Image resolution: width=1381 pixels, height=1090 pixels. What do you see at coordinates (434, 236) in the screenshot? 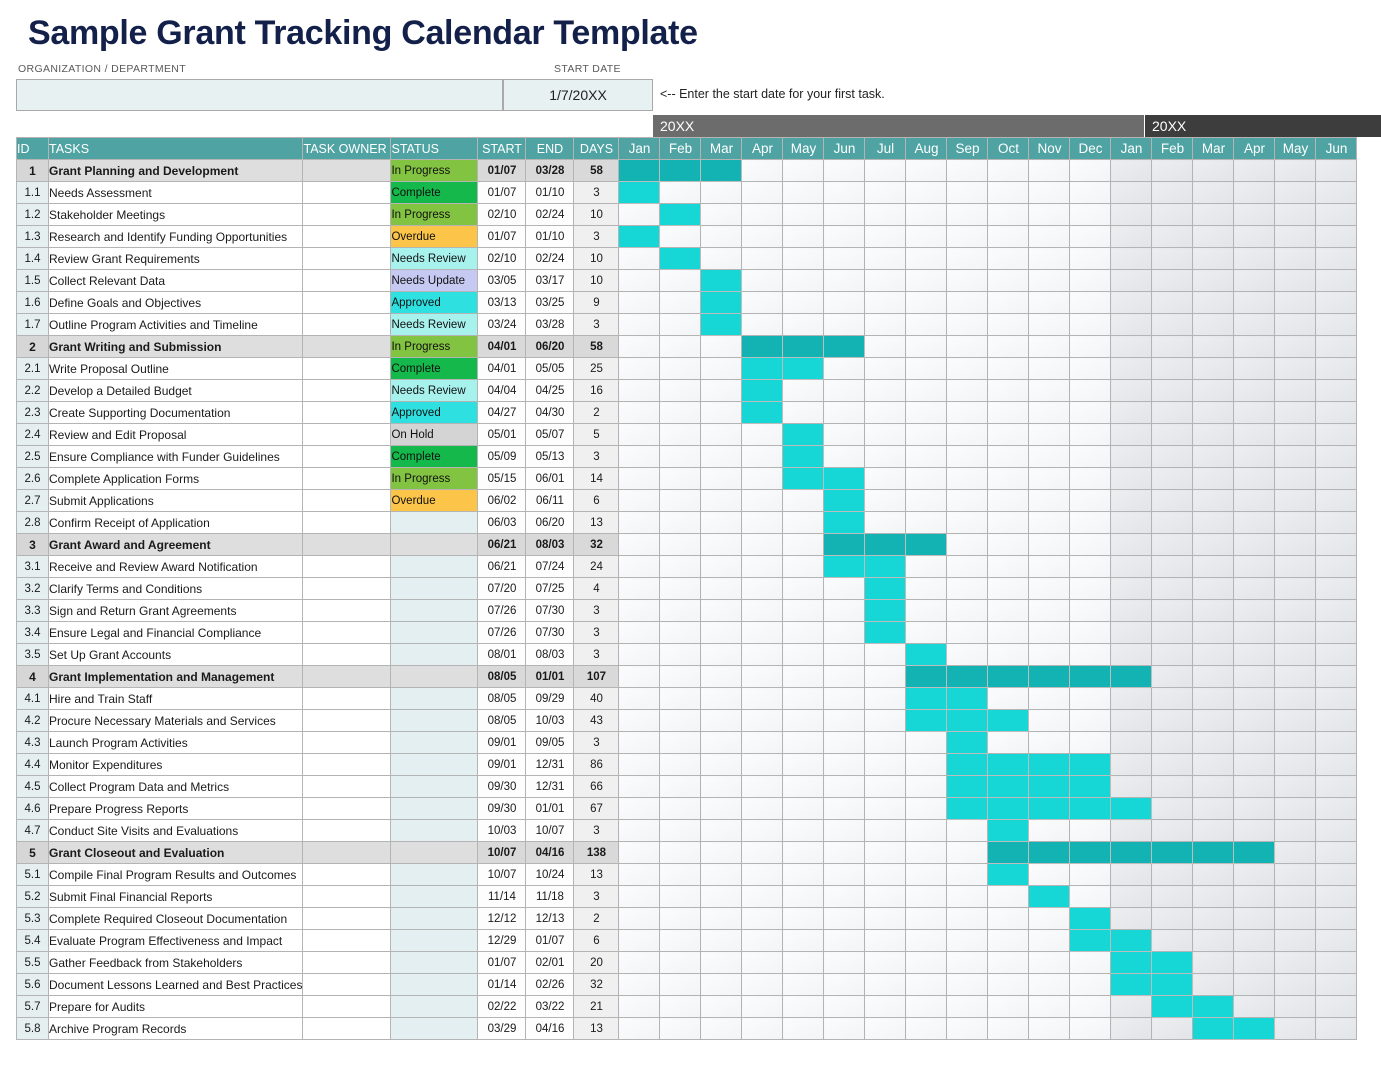
I see `cell-status: Overdue` at bounding box center [434, 236].